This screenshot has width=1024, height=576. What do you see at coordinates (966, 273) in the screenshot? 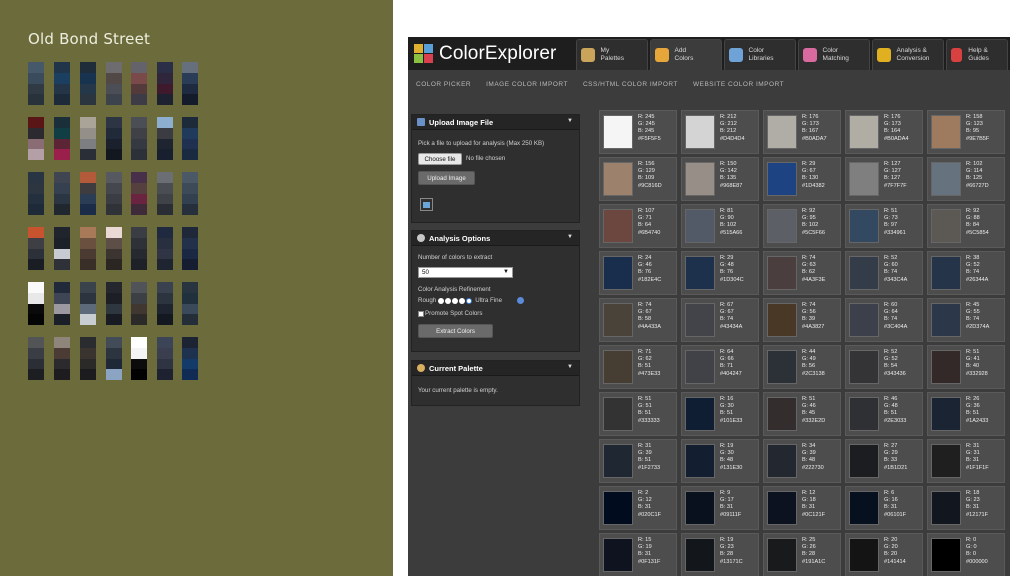
I see `color-swatch-card: R: 38 G: 52 B: 74 #26344A` at bounding box center [966, 273].